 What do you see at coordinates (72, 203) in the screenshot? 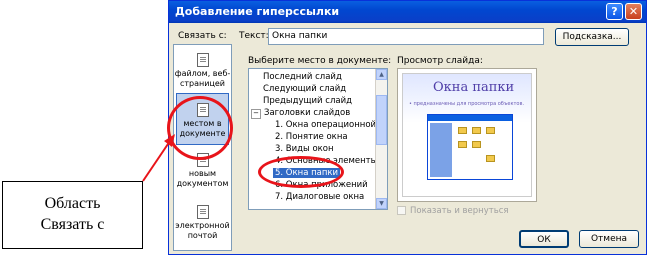
I see `callout-line-1: Область` at bounding box center [72, 203].